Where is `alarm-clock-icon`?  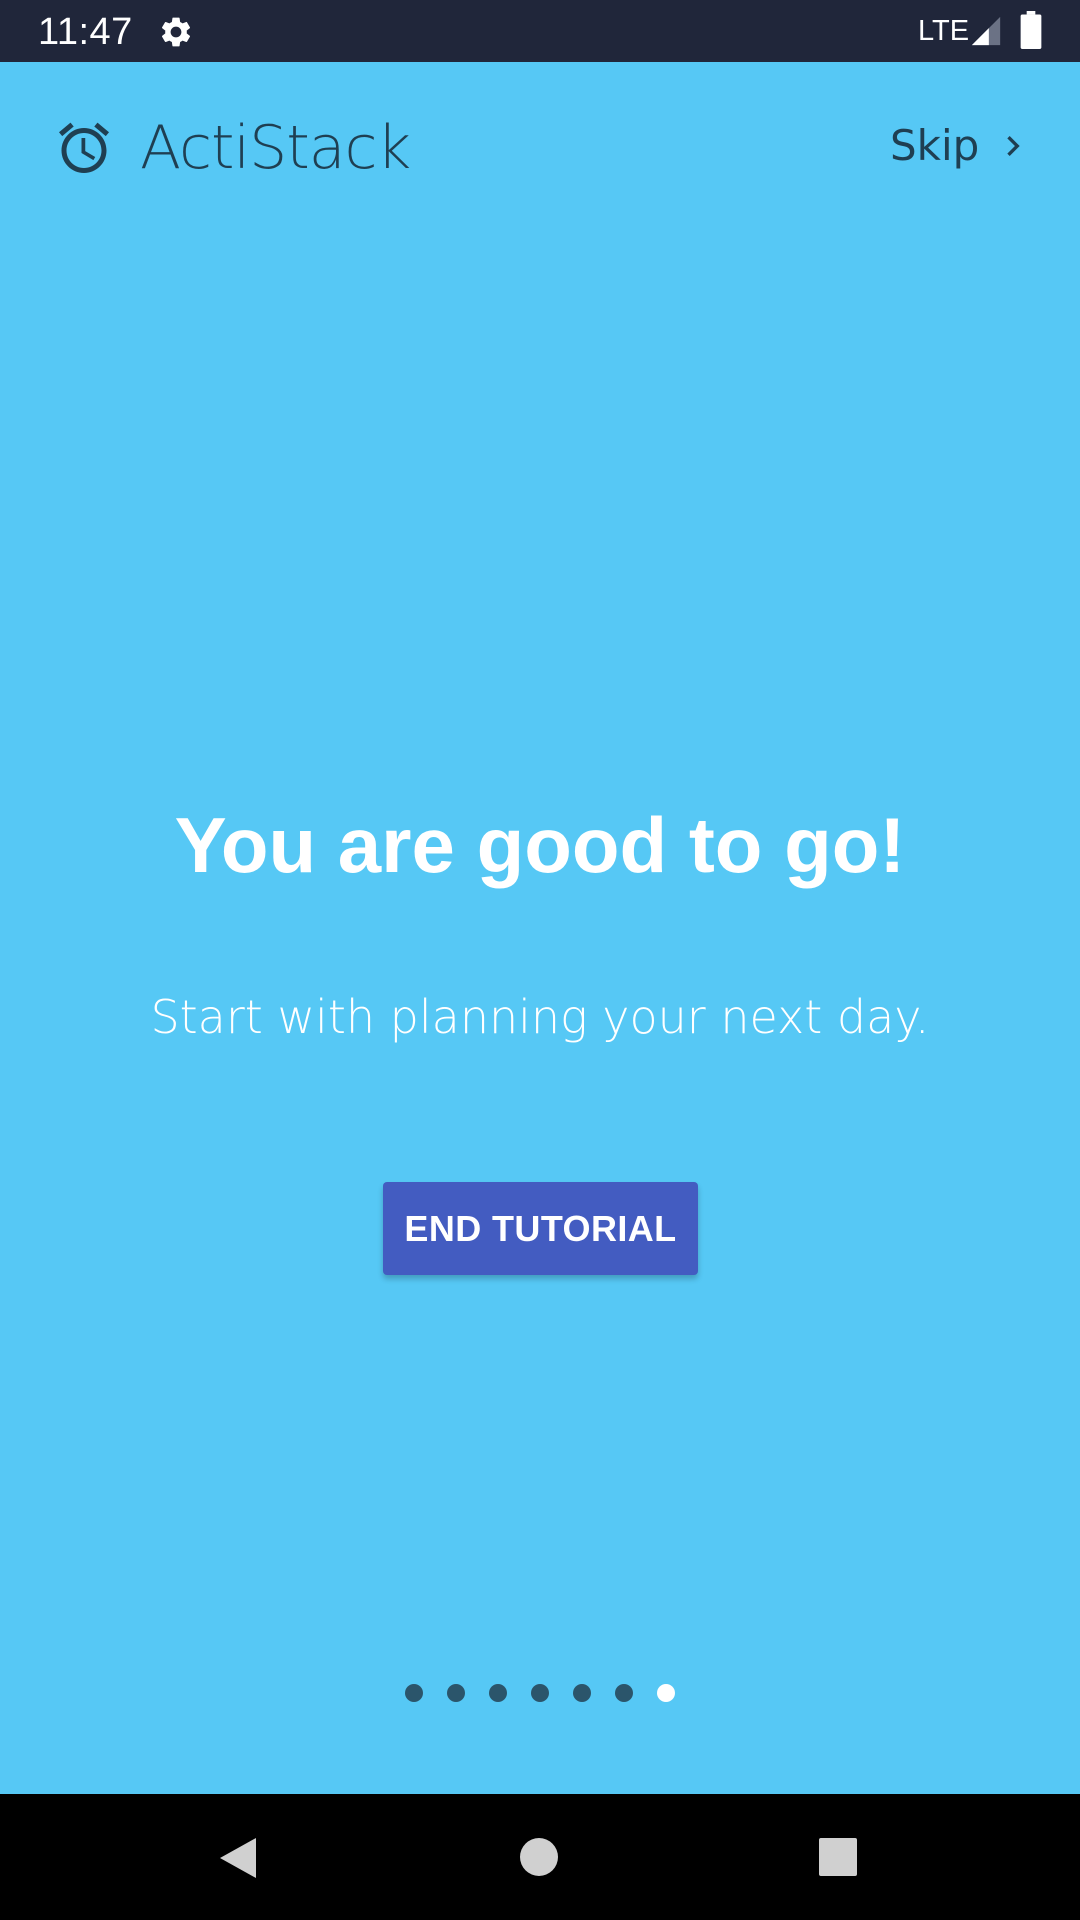
alarm-clock-icon is located at coordinates (84, 147).